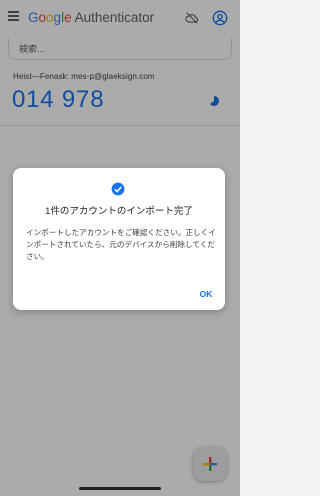  I want to click on check-circle-icon, so click(118, 189).